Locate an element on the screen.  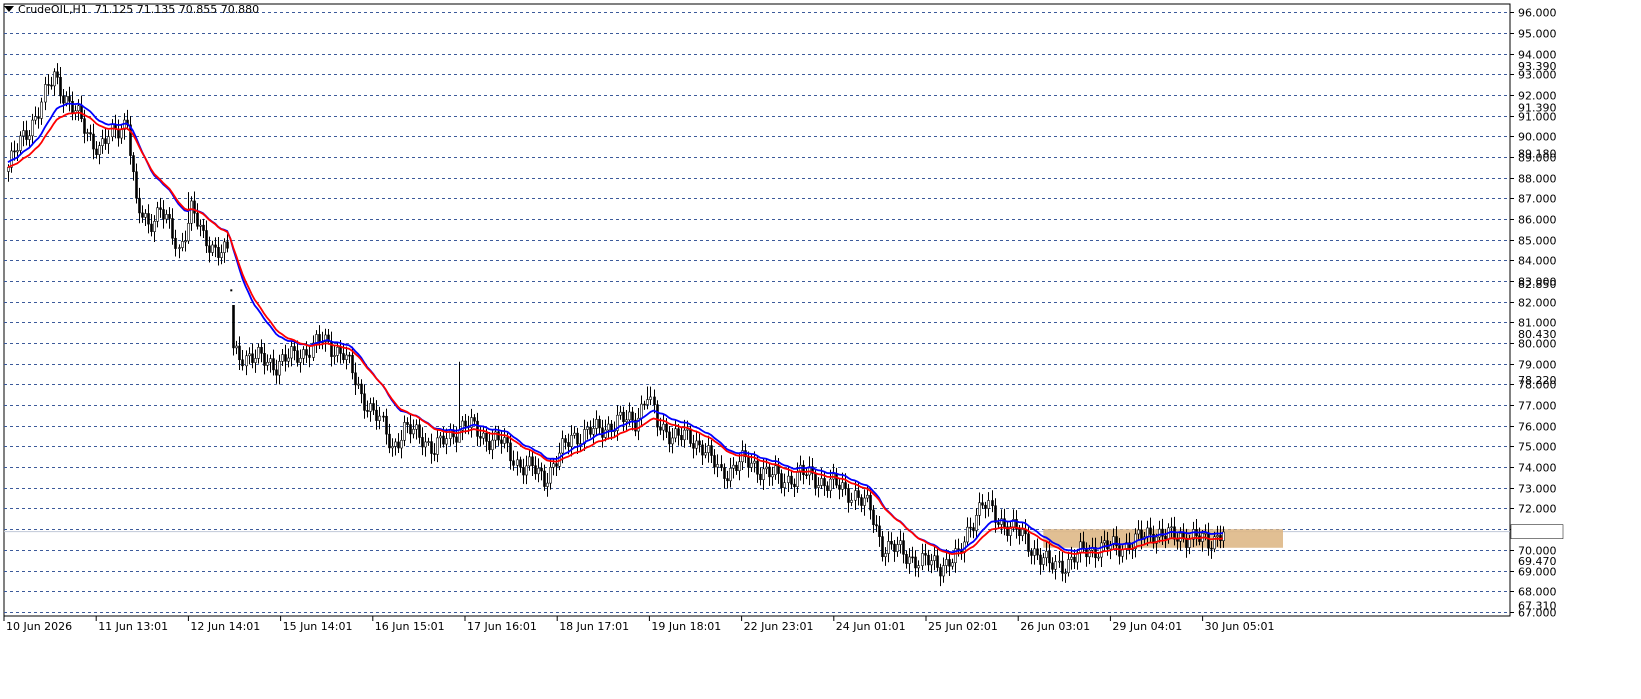
x-tick-label: 25 Jun 02:01 is located at coordinates (963, 626).